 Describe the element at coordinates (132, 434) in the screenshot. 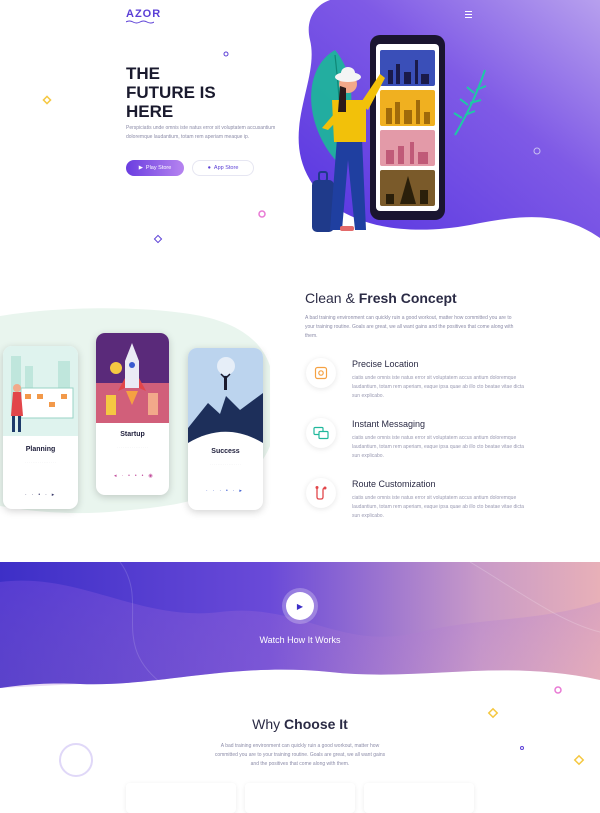

I see `phone-title-startup: Startup` at that location.